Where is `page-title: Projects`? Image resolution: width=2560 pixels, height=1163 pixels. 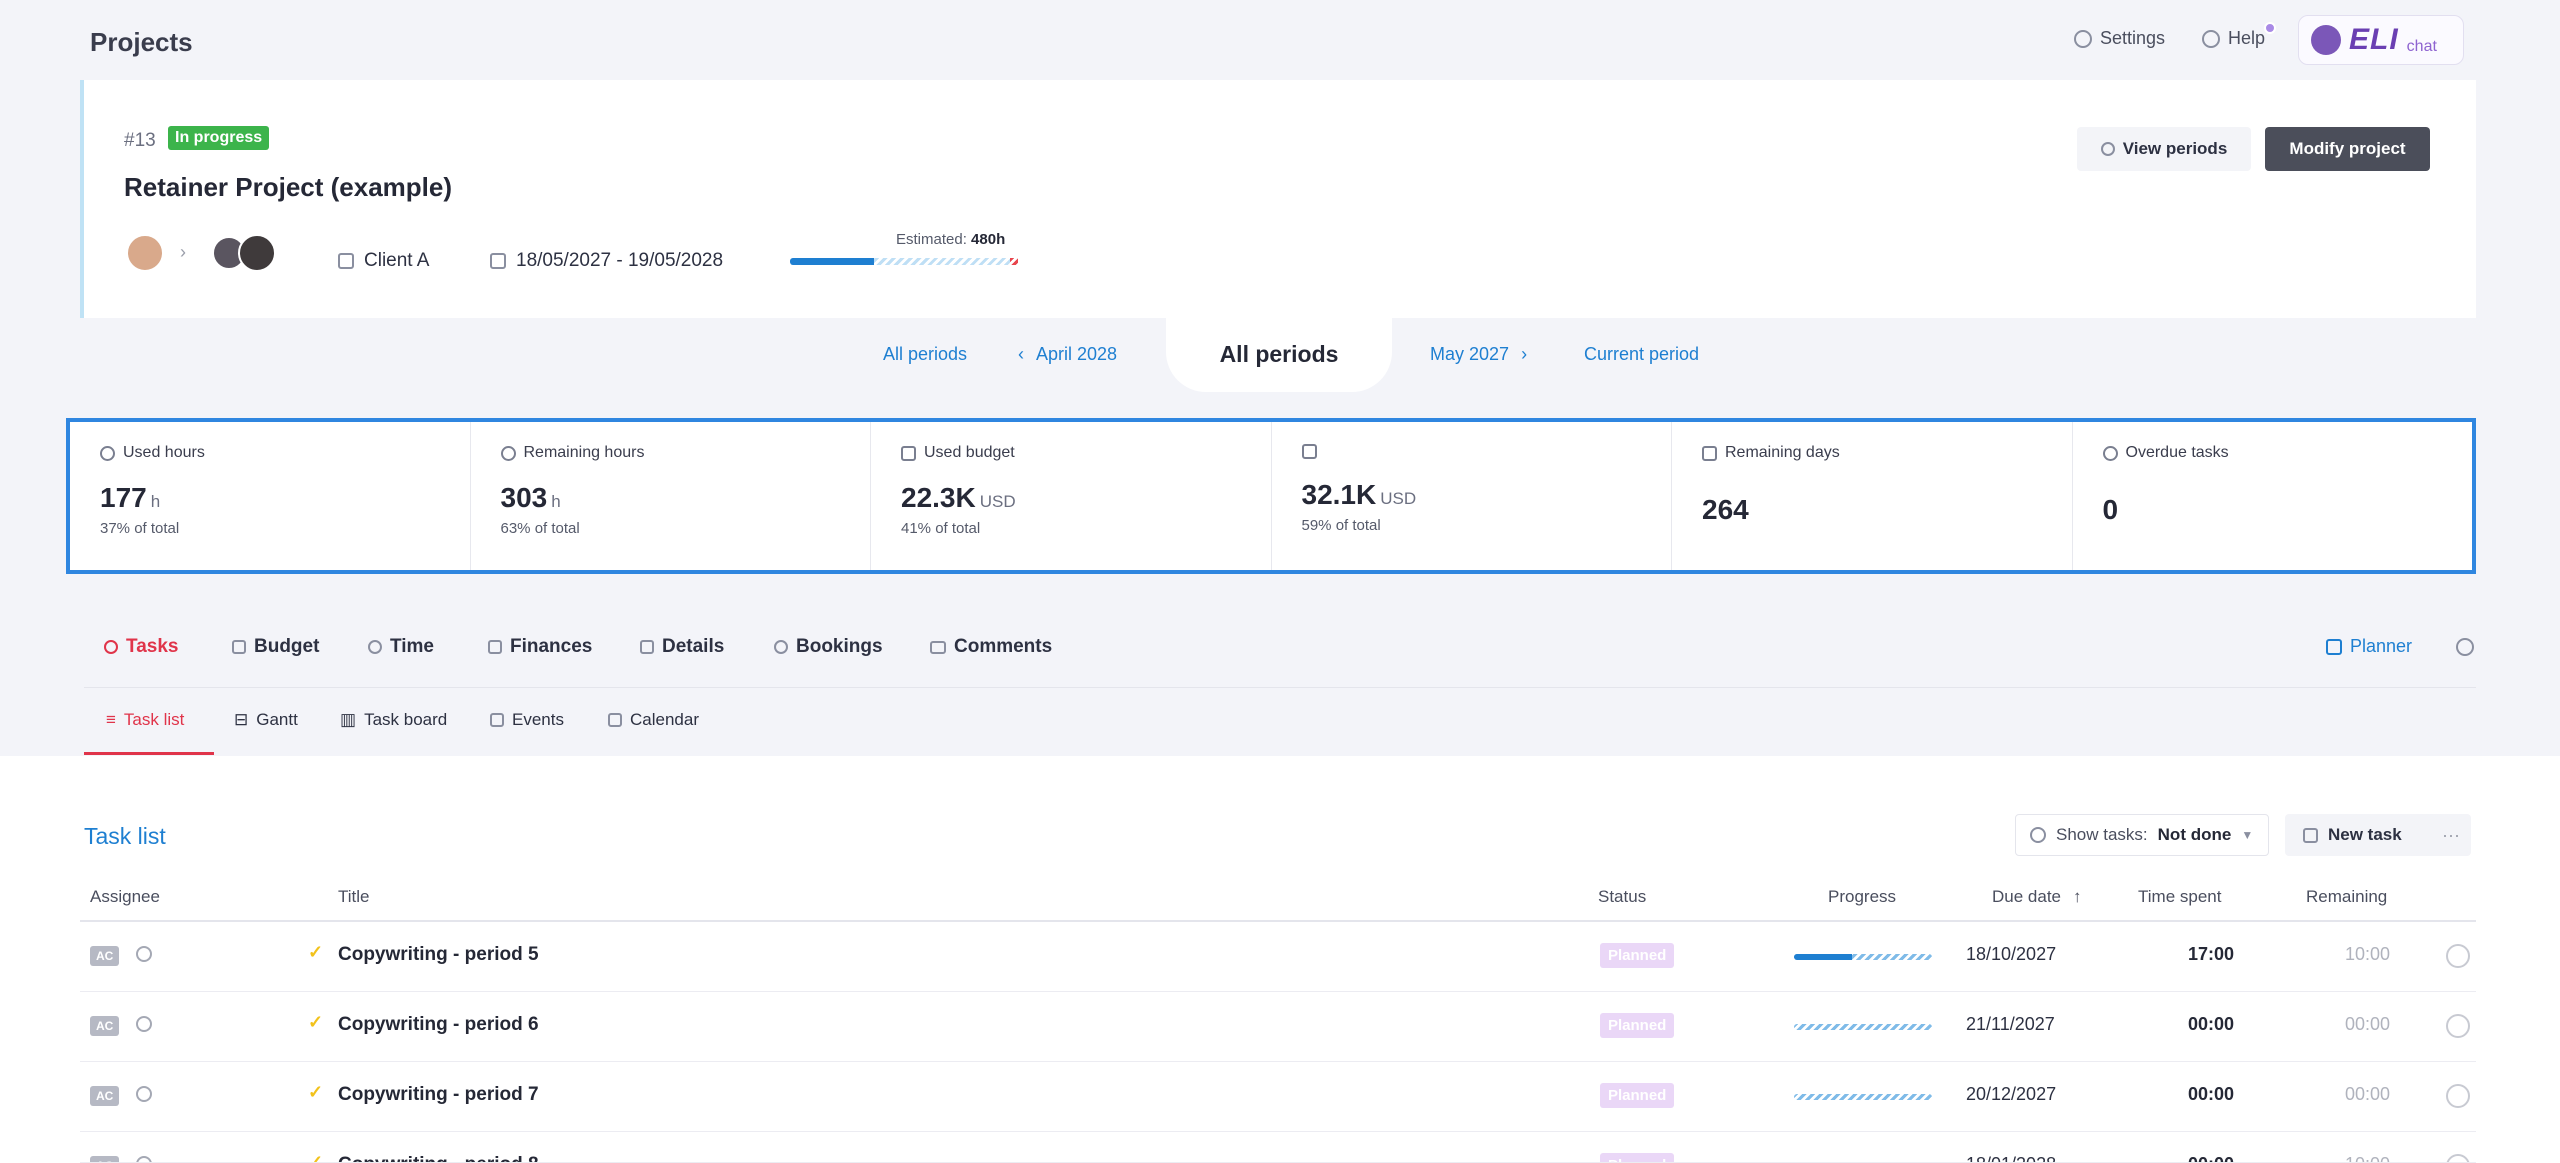
page-title: Projects is located at coordinates (141, 42).